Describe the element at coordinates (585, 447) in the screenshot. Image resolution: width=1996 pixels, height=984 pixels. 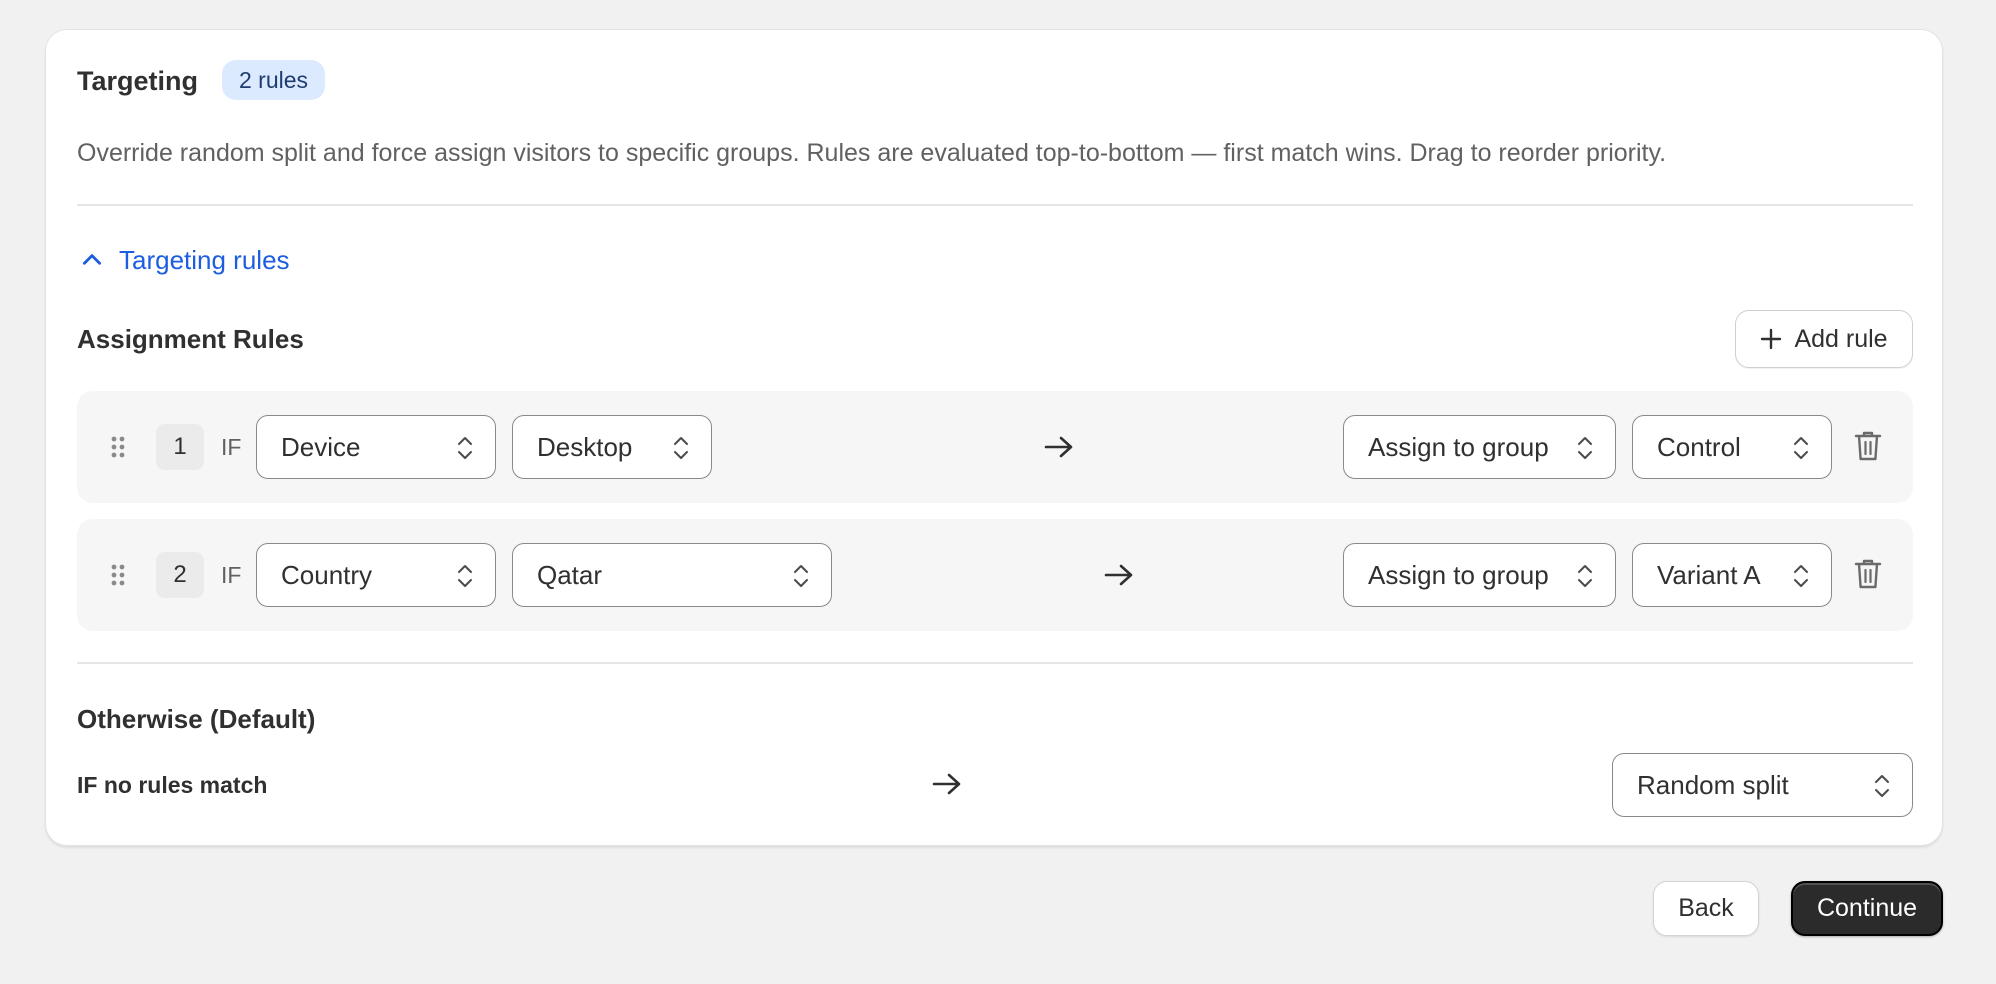
I see `condition-value: Desktop` at that location.